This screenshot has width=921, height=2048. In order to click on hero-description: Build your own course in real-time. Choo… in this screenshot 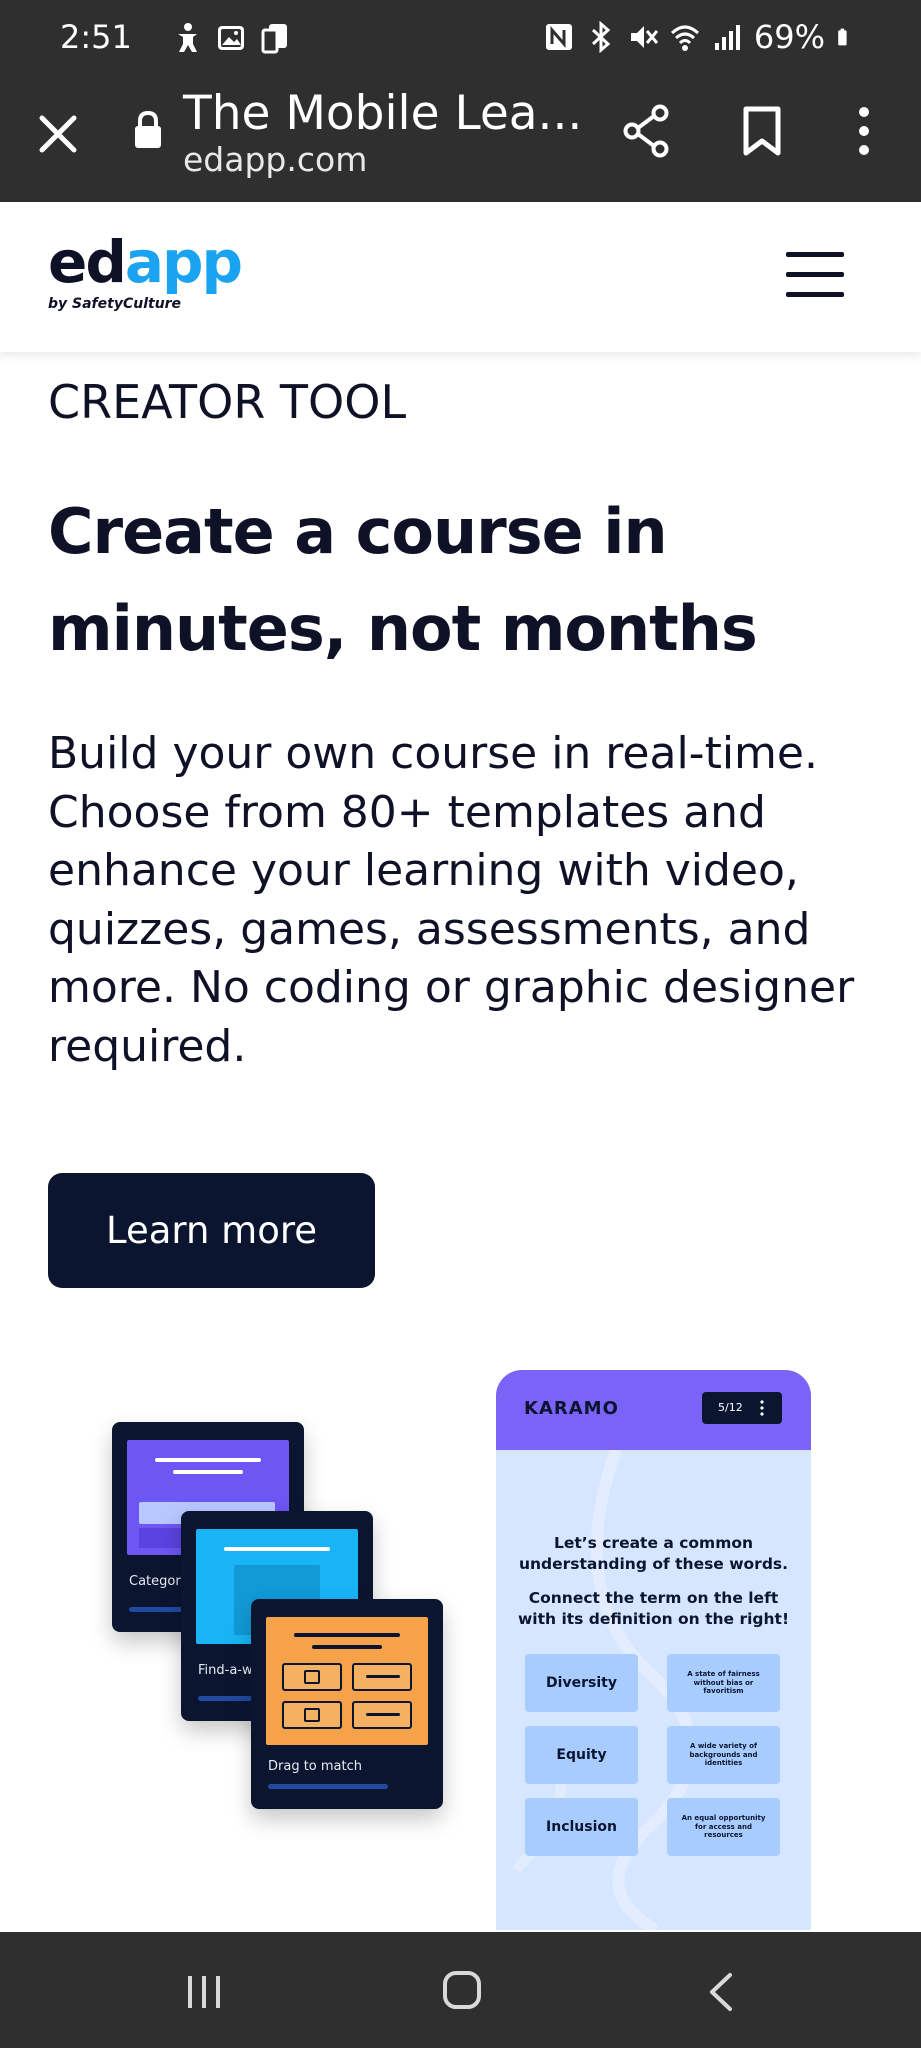, I will do `click(451, 900)`.